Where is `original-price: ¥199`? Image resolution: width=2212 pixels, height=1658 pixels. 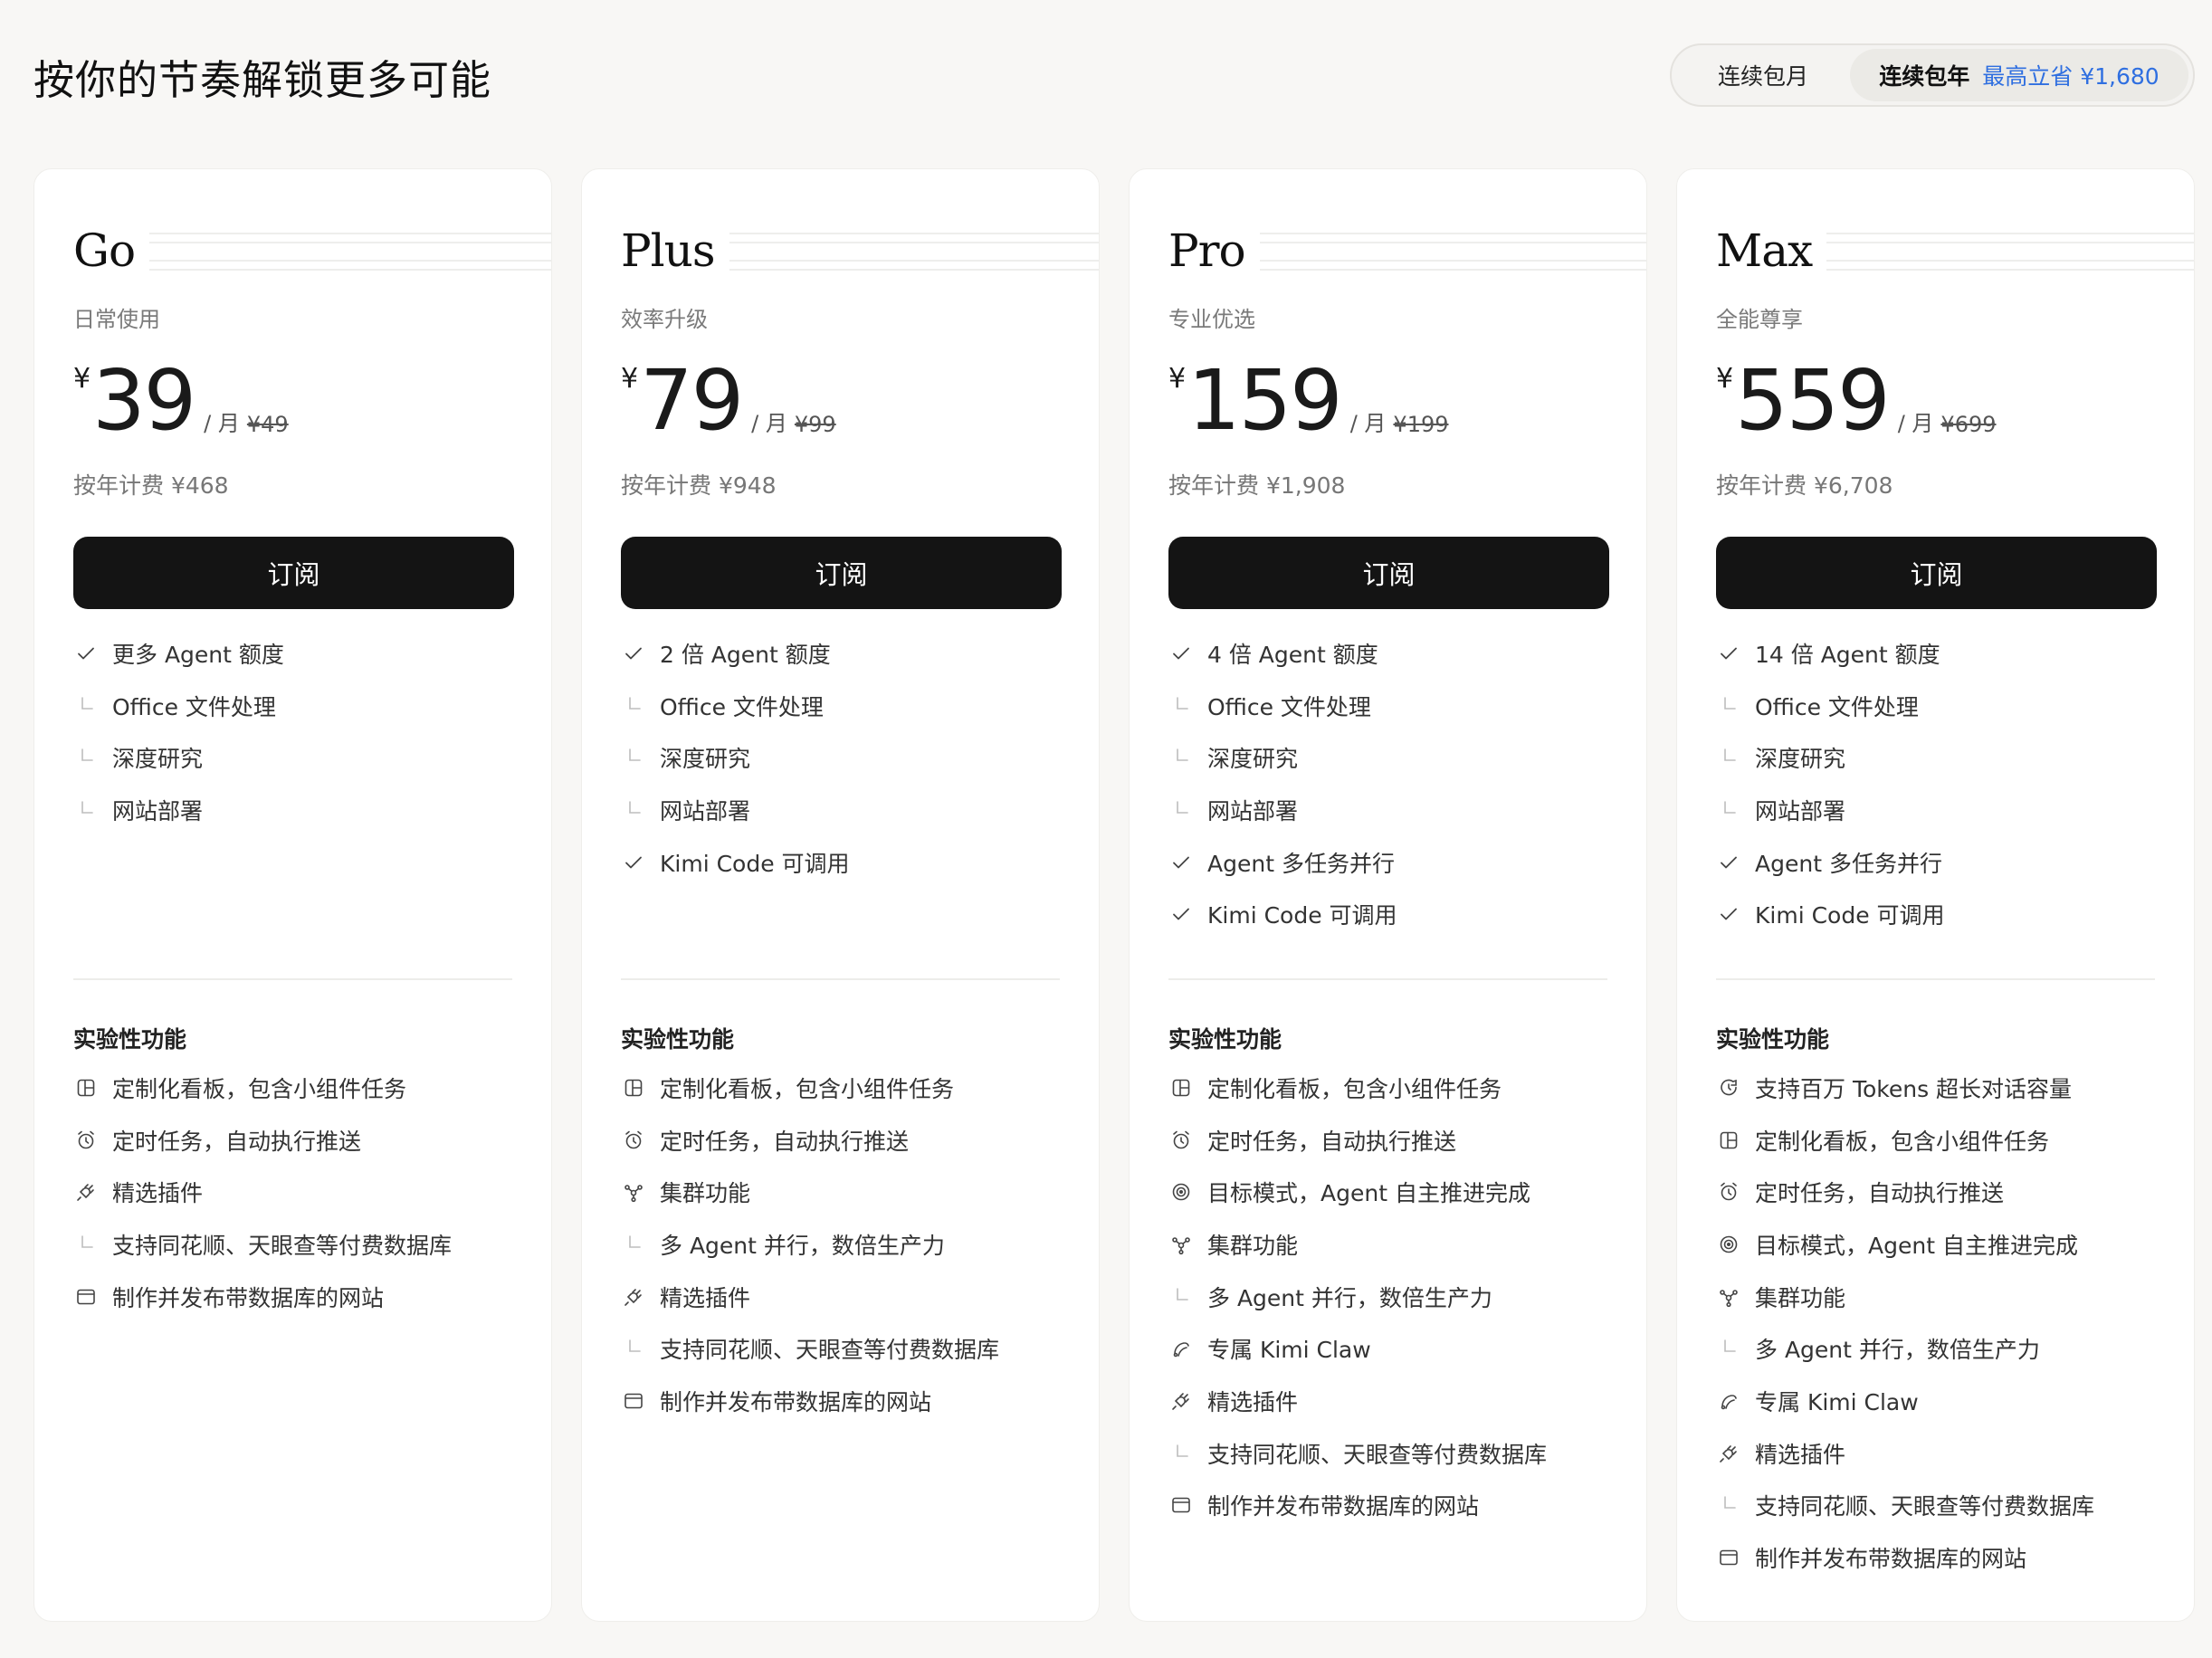 original-price: ¥199 is located at coordinates (1421, 424).